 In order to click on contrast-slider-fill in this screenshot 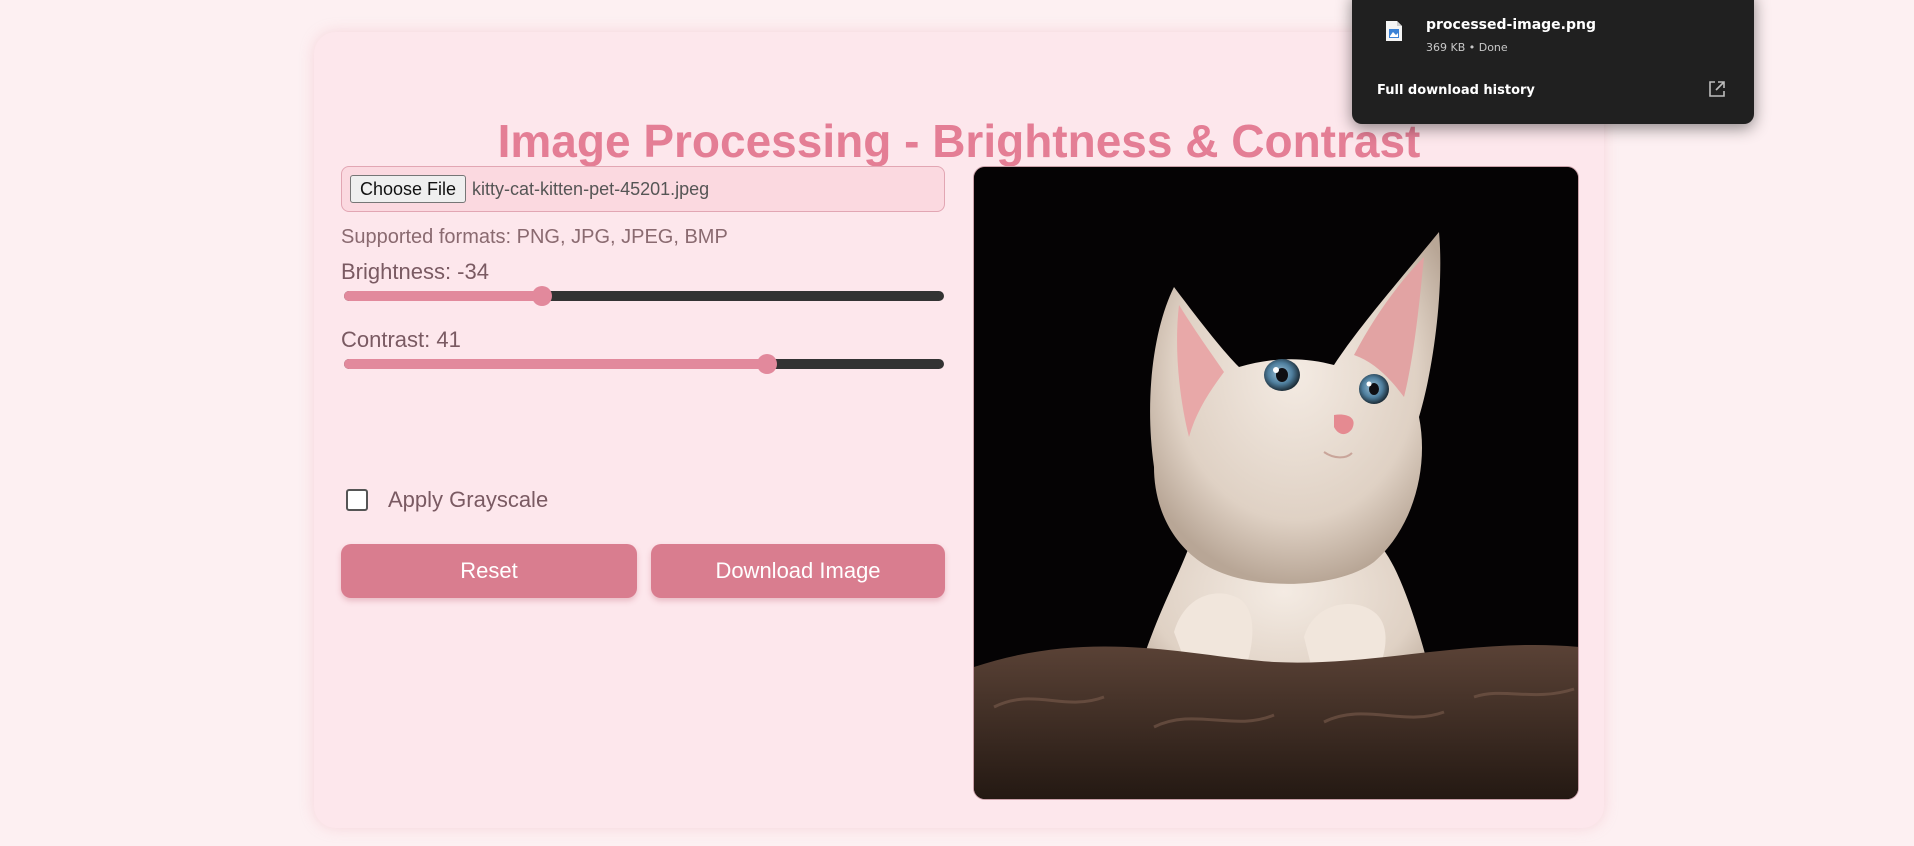, I will do `click(555, 364)`.